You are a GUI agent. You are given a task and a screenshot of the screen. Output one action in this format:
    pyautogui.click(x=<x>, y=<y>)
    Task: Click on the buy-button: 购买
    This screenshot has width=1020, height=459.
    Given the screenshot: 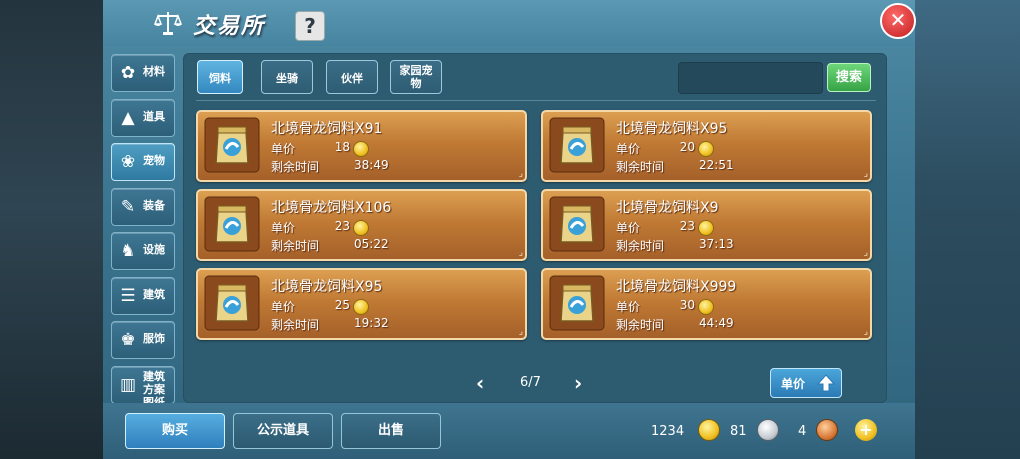 What is the action you would take?
    pyautogui.click(x=175, y=431)
    